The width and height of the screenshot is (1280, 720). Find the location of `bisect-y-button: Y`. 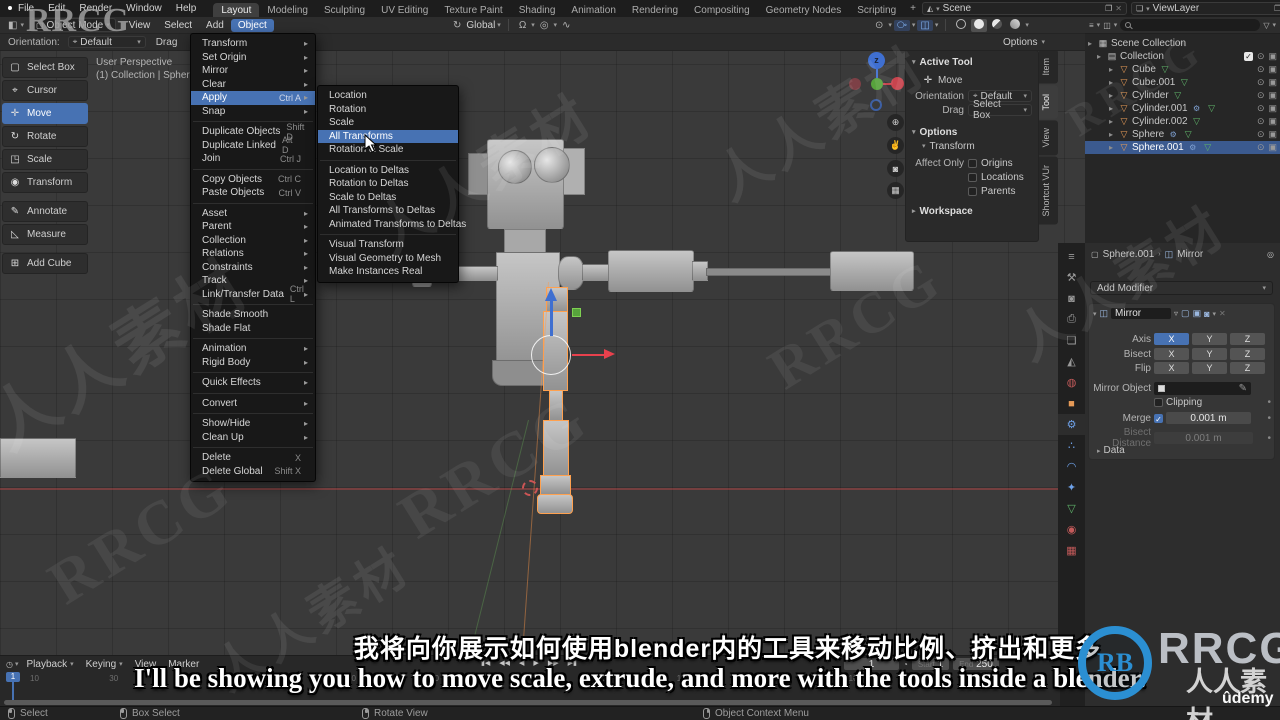

bisect-y-button: Y is located at coordinates (1209, 354).